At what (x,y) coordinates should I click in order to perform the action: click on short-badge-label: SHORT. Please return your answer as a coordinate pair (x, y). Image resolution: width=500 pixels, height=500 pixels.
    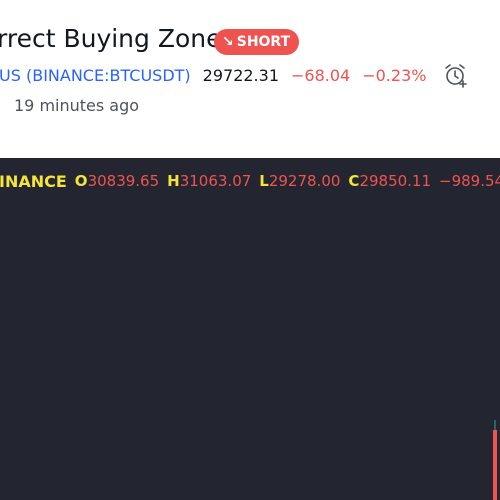
    Looking at the image, I should click on (263, 42).